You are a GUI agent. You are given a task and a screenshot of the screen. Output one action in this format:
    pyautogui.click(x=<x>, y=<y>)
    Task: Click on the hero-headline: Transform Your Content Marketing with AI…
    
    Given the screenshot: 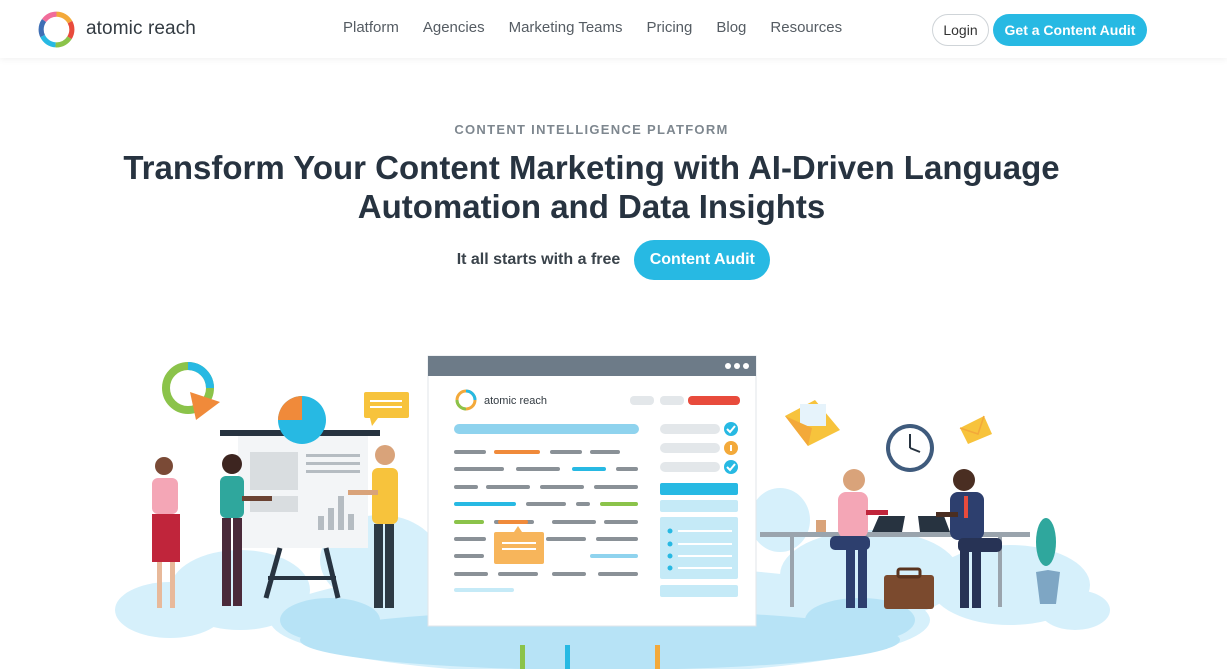 What is the action you would take?
    pyautogui.click(x=591, y=187)
    